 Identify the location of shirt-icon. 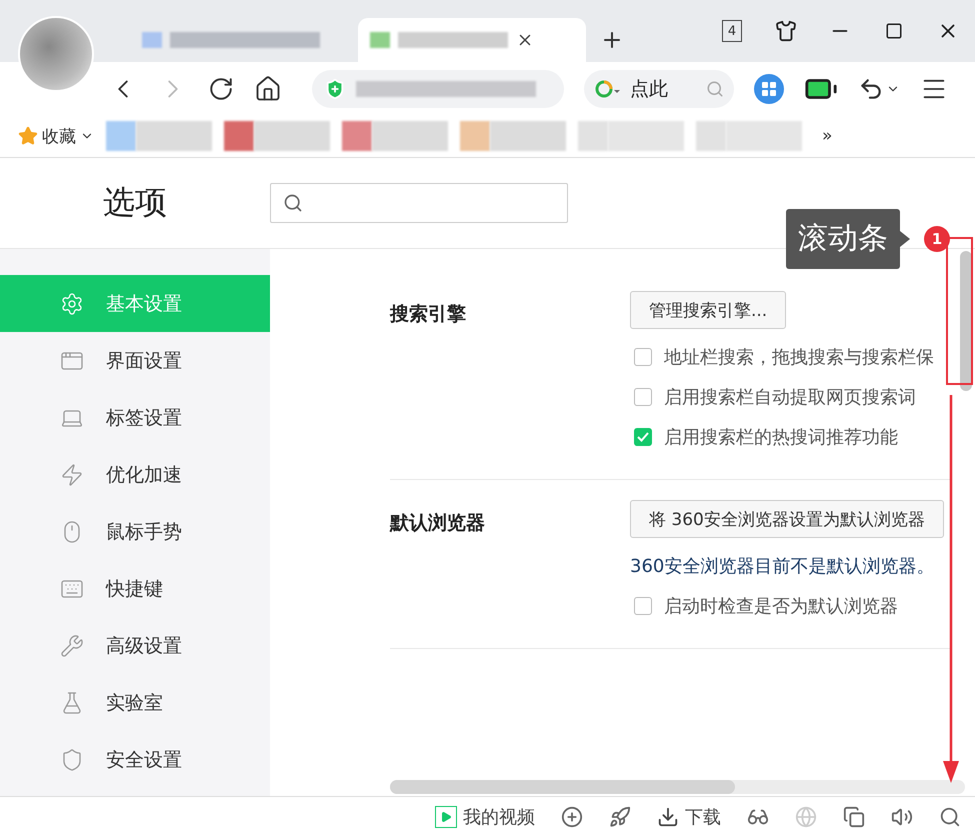
(786, 31).